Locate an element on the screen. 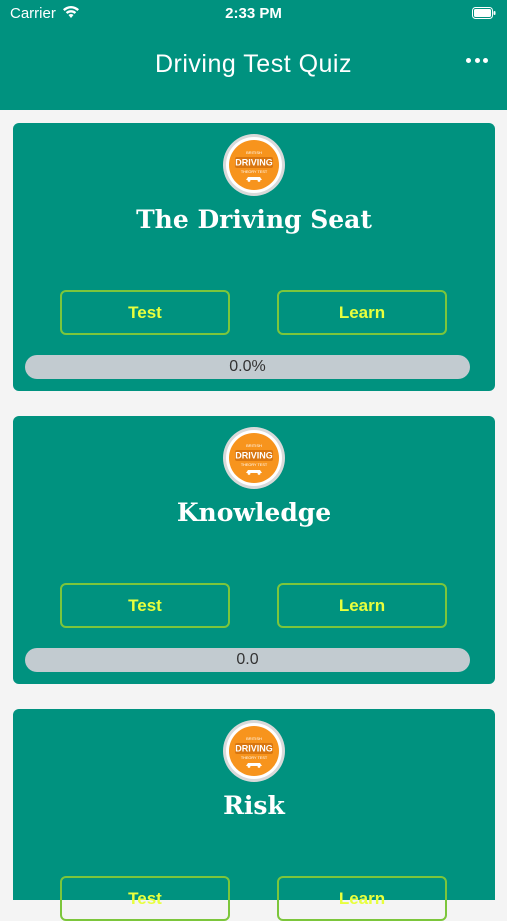 Image resolution: width=507 pixels, height=921 pixels. status-bar: Carrier 2:33 PM is located at coordinates (253, 14).